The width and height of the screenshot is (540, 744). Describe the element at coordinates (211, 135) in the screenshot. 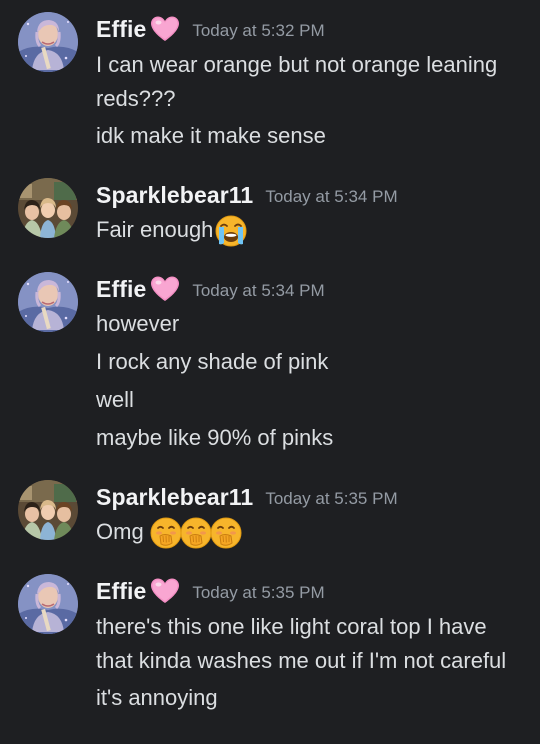

I see `message-line: idk make it make sense` at that location.